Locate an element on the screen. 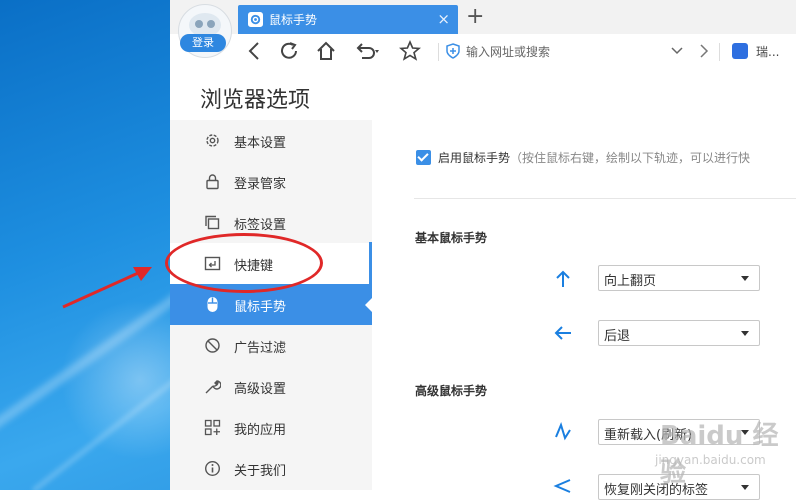 This screenshot has width=796, height=500. undo-close-icon is located at coordinates (367, 51).